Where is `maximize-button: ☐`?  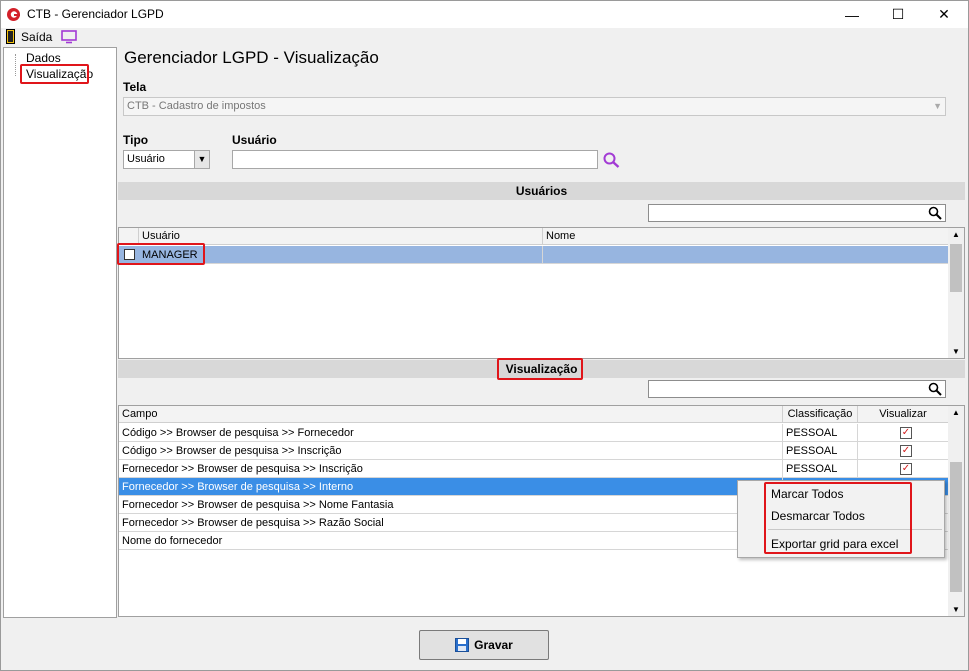
maximize-button: ☐ is located at coordinates (898, 14).